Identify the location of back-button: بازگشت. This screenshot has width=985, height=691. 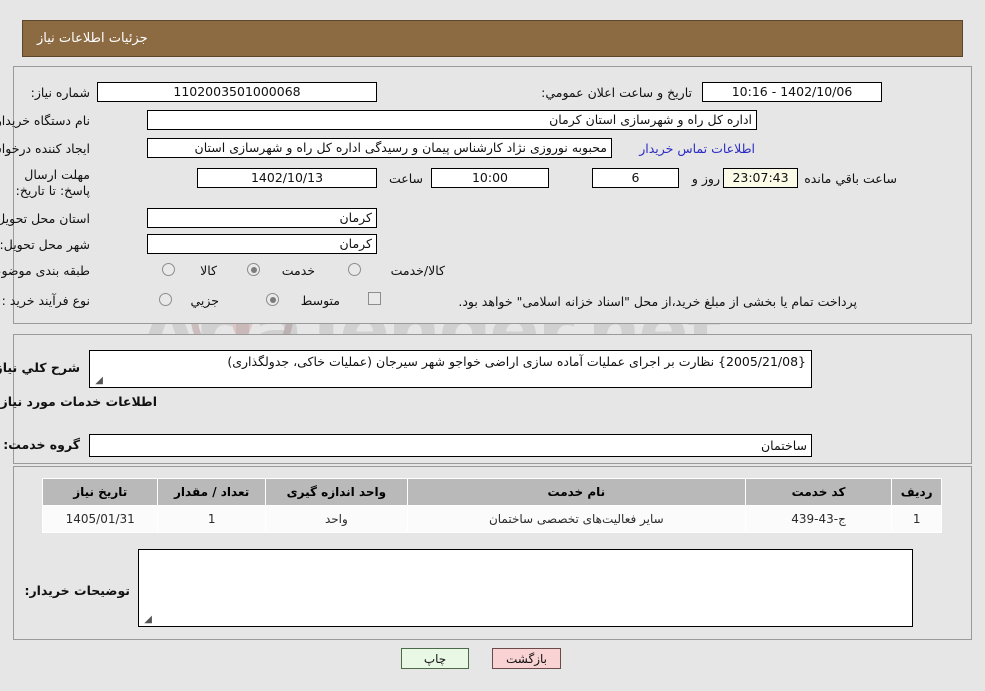
(526, 658).